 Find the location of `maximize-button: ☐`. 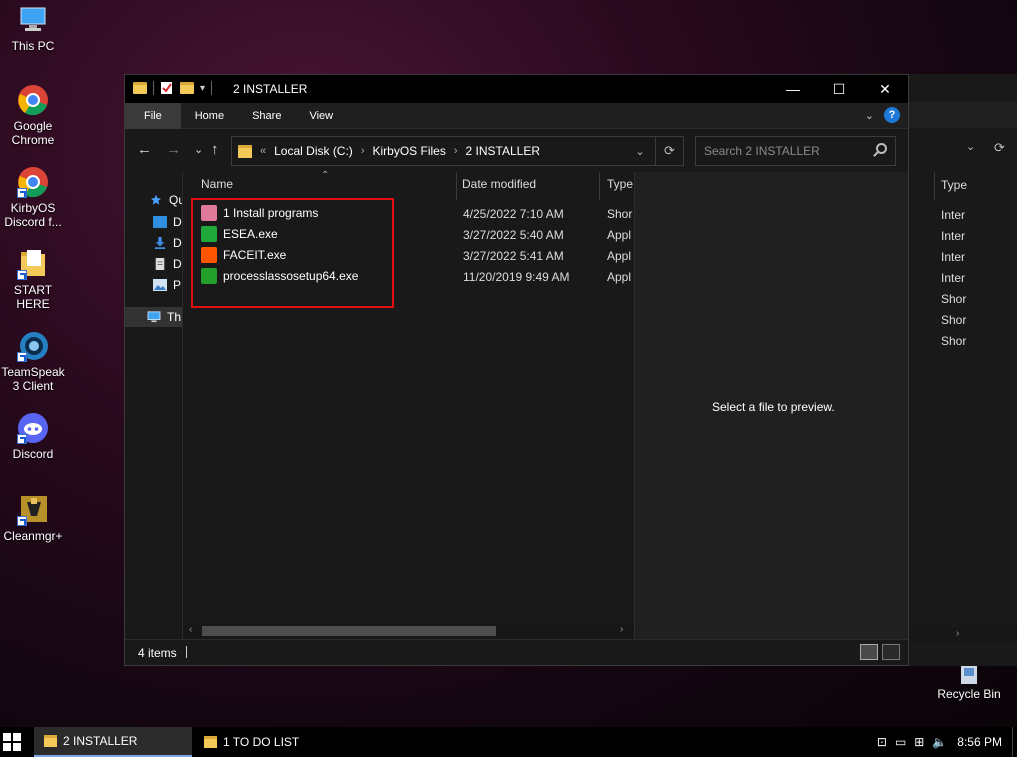

maximize-button: ☐ is located at coordinates (839, 89).